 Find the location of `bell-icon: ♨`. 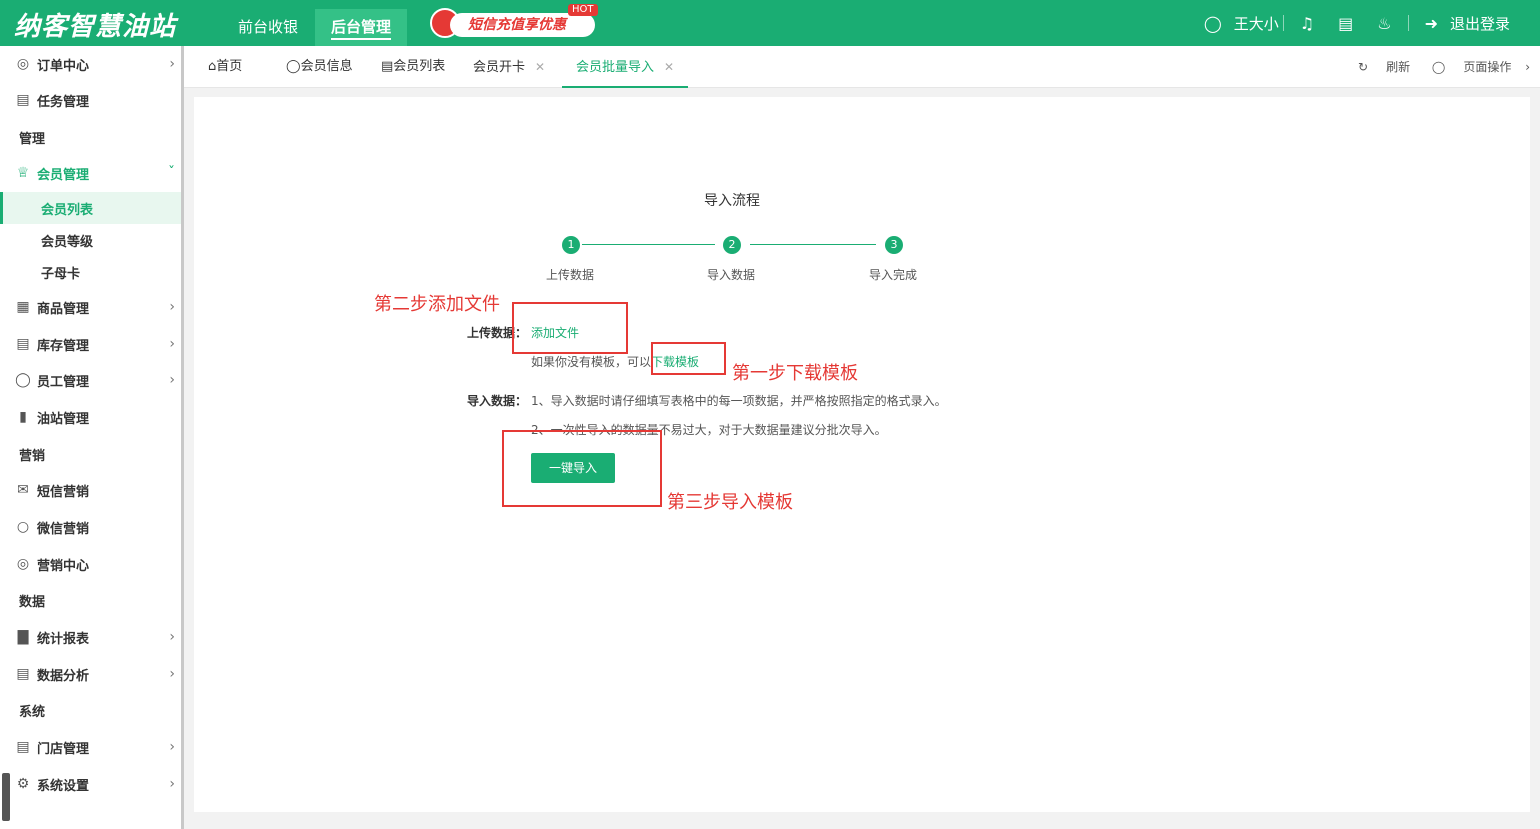

bell-icon: ♨ is located at coordinates (1384, 23).